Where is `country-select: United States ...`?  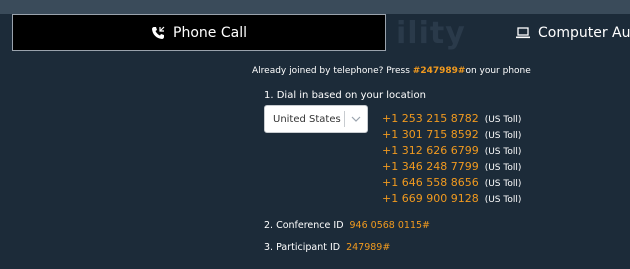 country-select: United States ... is located at coordinates (316, 119).